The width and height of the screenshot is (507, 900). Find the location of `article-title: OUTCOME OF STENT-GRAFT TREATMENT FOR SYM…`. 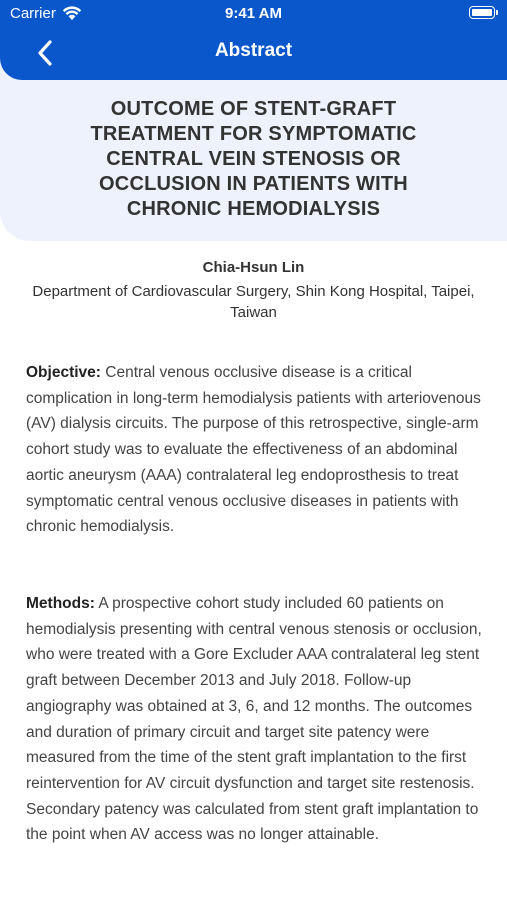

article-title: OUTCOME OF STENT-GRAFT TREATMENT FOR SYM… is located at coordinates (253, 159).